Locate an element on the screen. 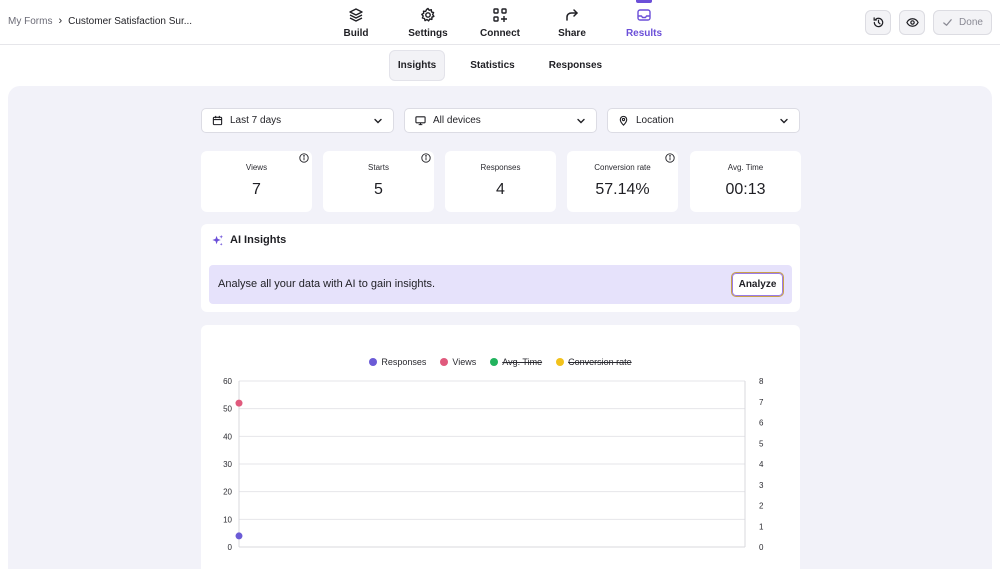 The width and height of the screenshot is (1000, 569). y-right-tick-label: 6 is located at coordinates (761, 423).